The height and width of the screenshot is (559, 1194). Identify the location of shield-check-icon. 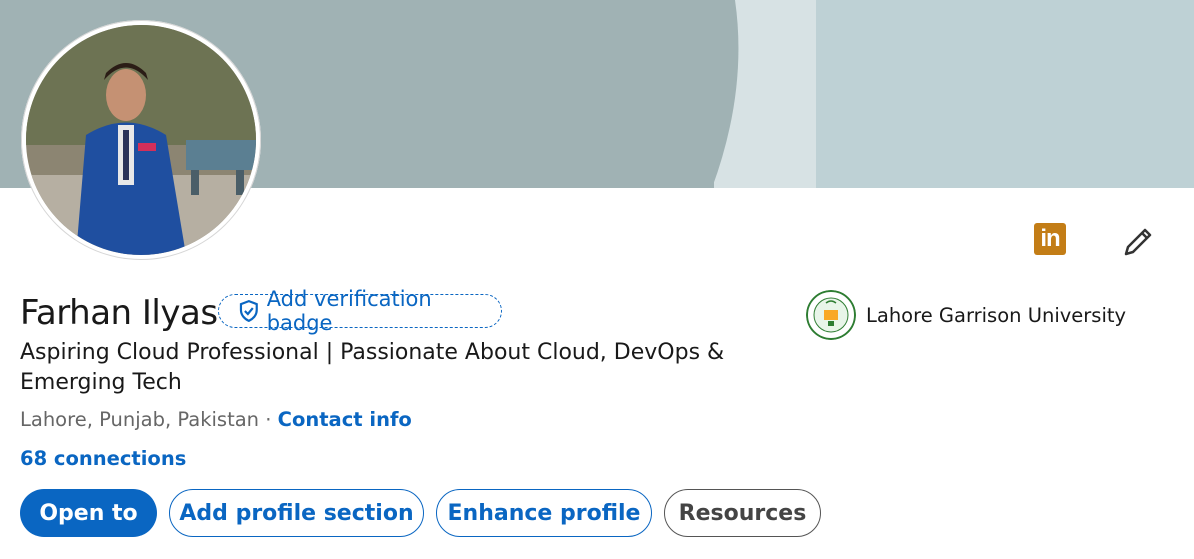
(248, 311).